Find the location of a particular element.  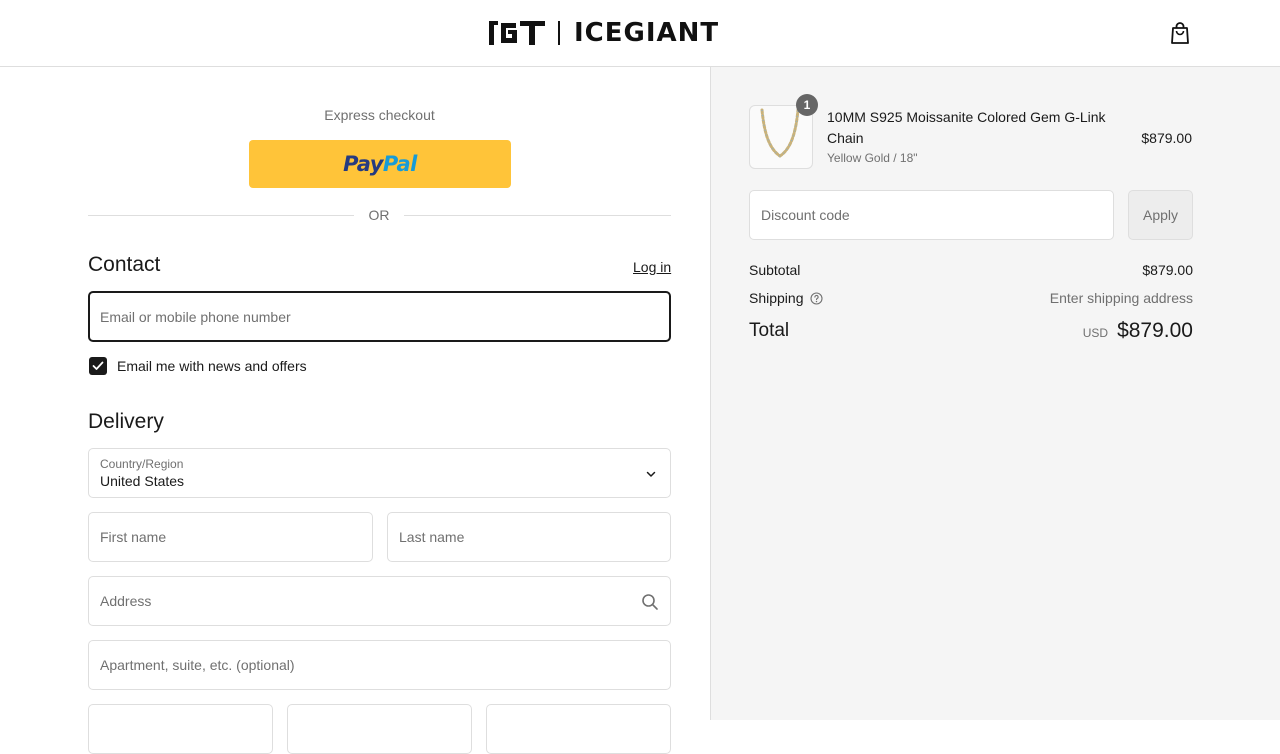

logo-divider is located at coordinates (559, 33).